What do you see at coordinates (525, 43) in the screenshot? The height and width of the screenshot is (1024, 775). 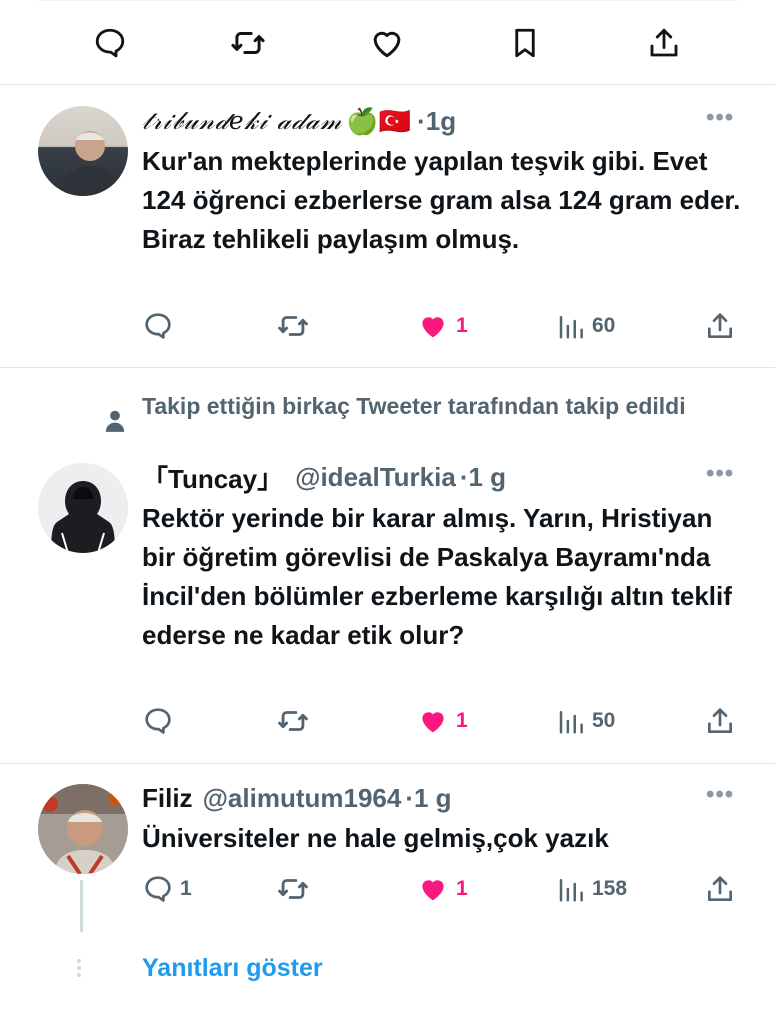 I see `bookmark-icon` at bounding box center [525, 43].